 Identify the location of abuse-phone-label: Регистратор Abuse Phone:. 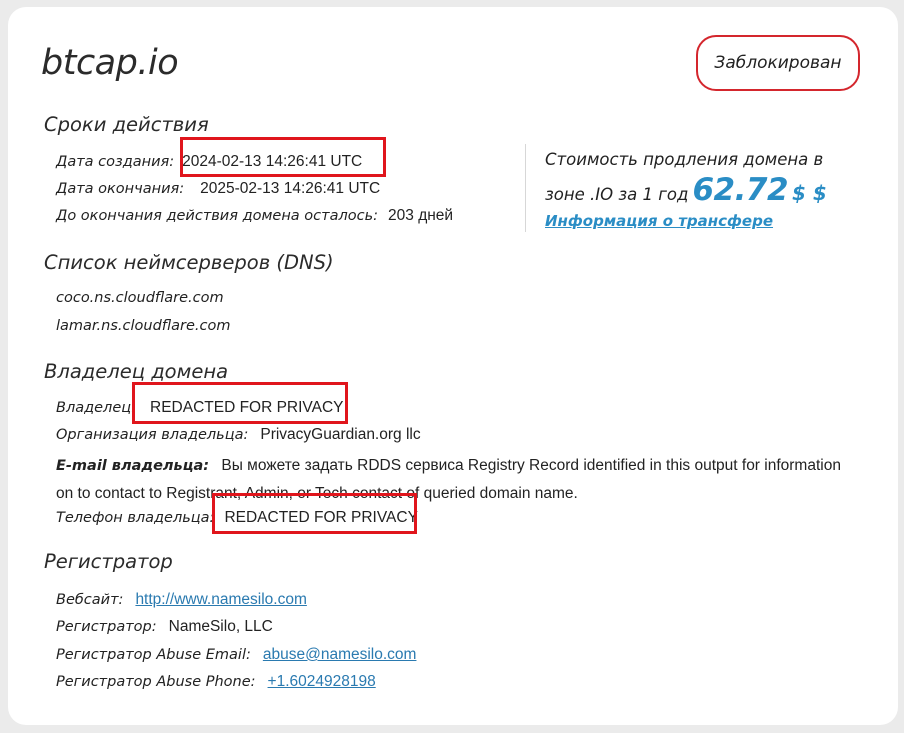
(156, 682).